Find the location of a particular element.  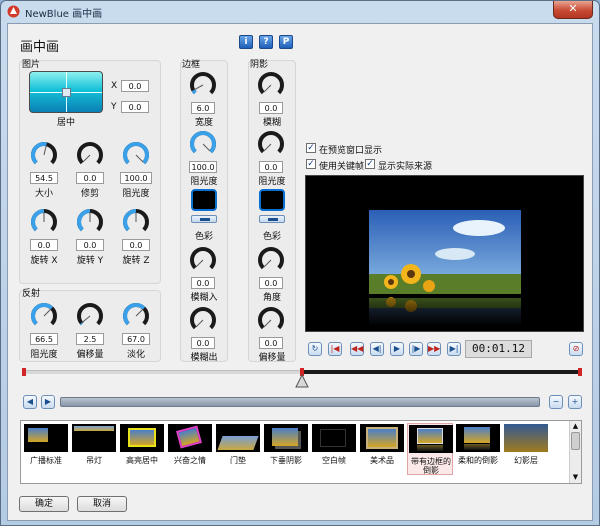

rotate-x-knob is located at coordinates (44, 221).